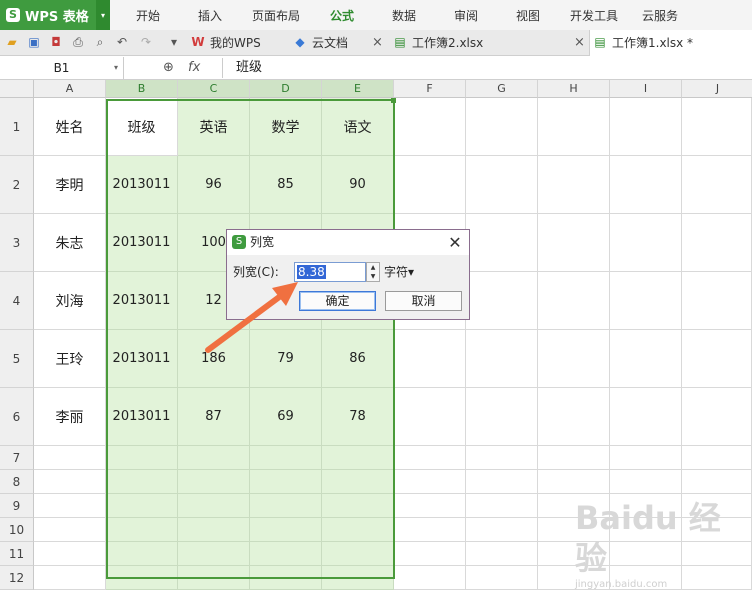  Describe the element at coordinates (646, 243) in the screenshot. I see `cell-i3` at that location.